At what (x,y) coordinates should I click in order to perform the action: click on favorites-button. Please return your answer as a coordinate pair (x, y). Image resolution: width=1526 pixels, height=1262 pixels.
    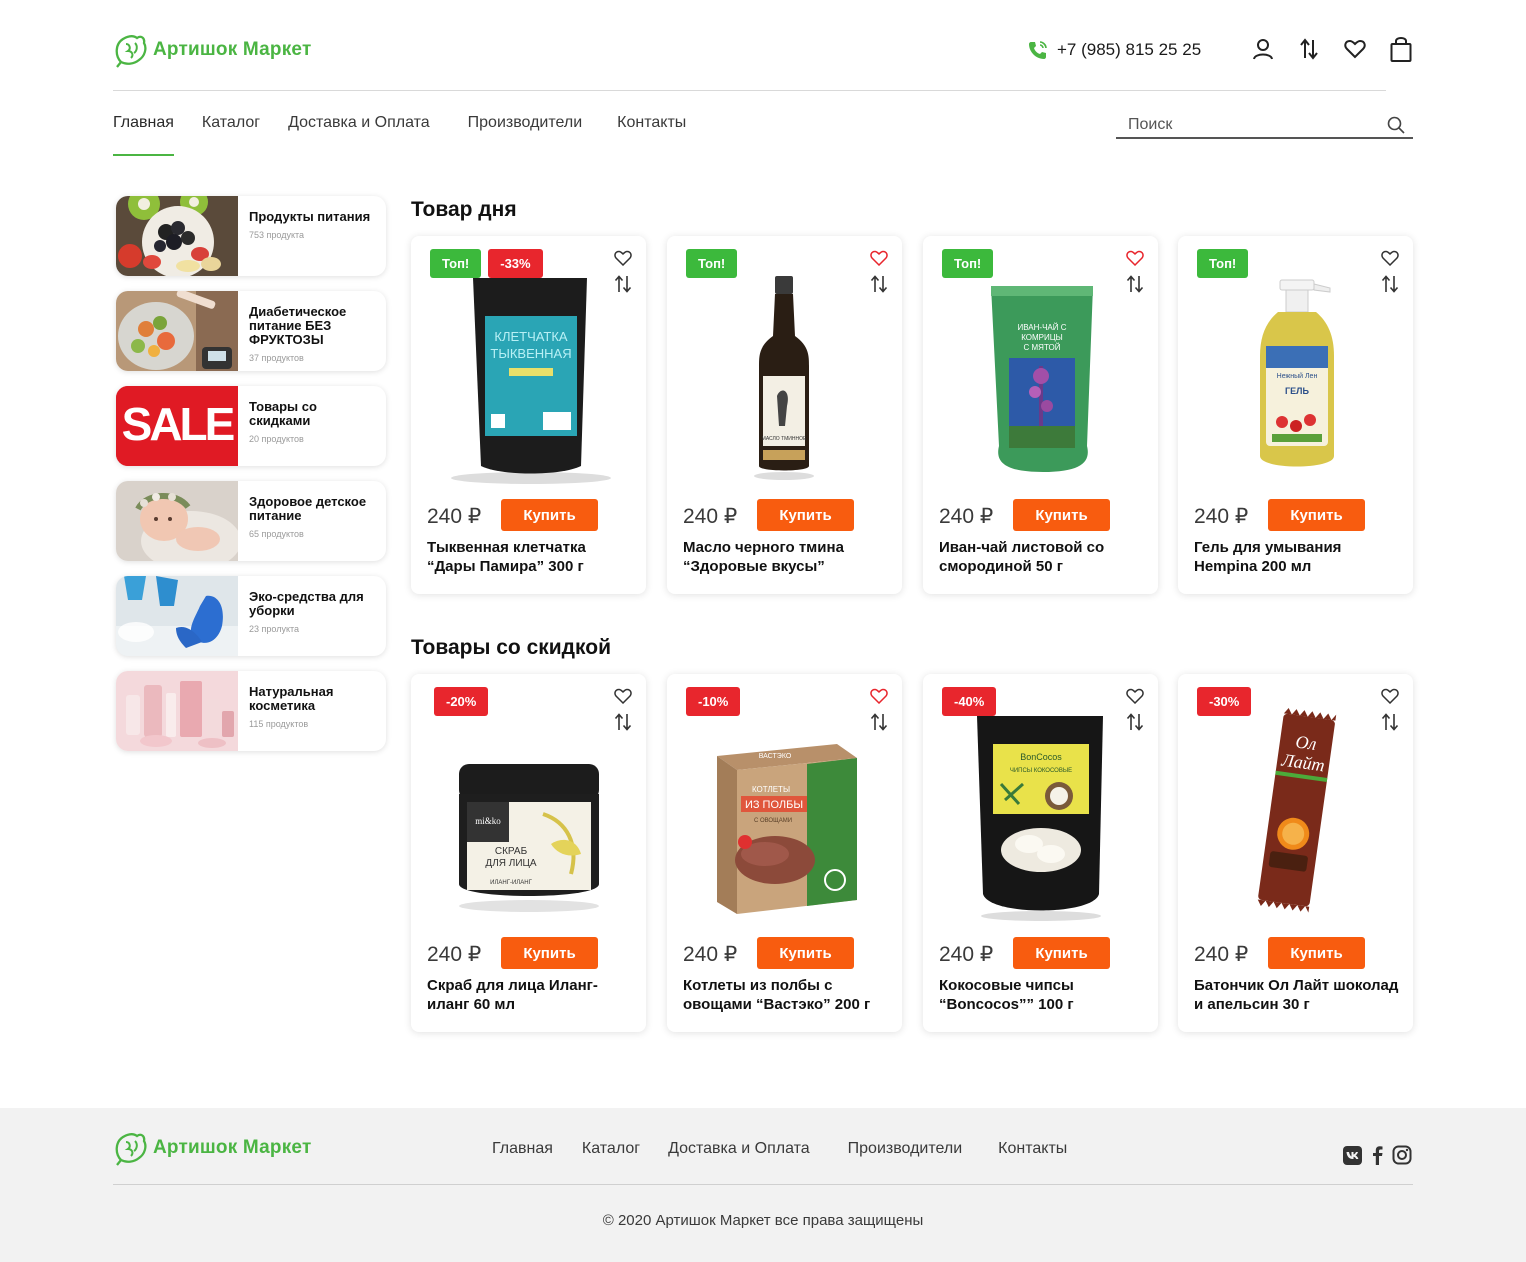
    Looking at the image, I should click on (1355, 49).